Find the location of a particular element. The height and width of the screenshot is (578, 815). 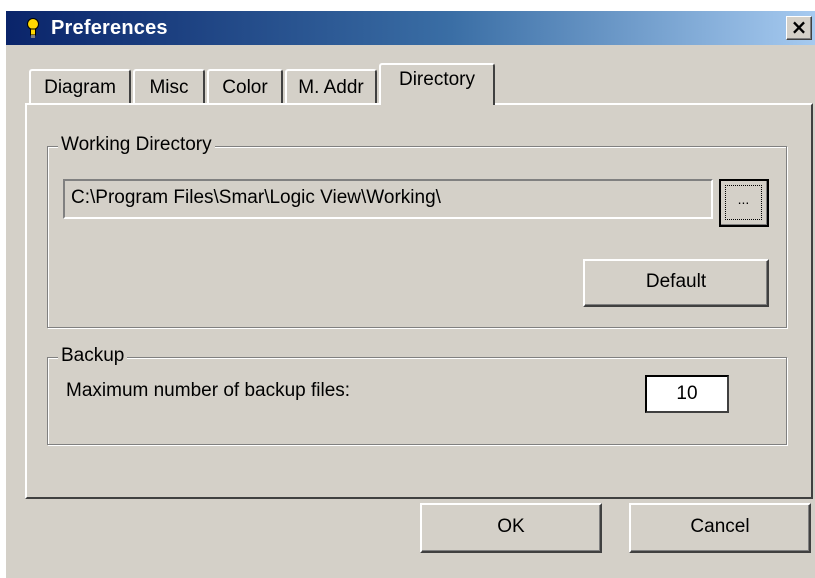

tab-misc: Misc is located at coordinates (169, 87).